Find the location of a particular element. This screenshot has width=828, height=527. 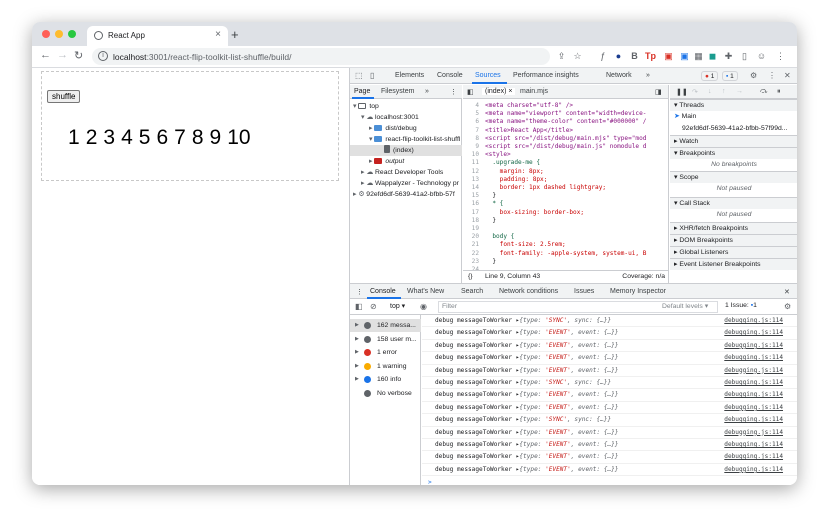

new-tab-button: + is located at coordinates (235, 34).